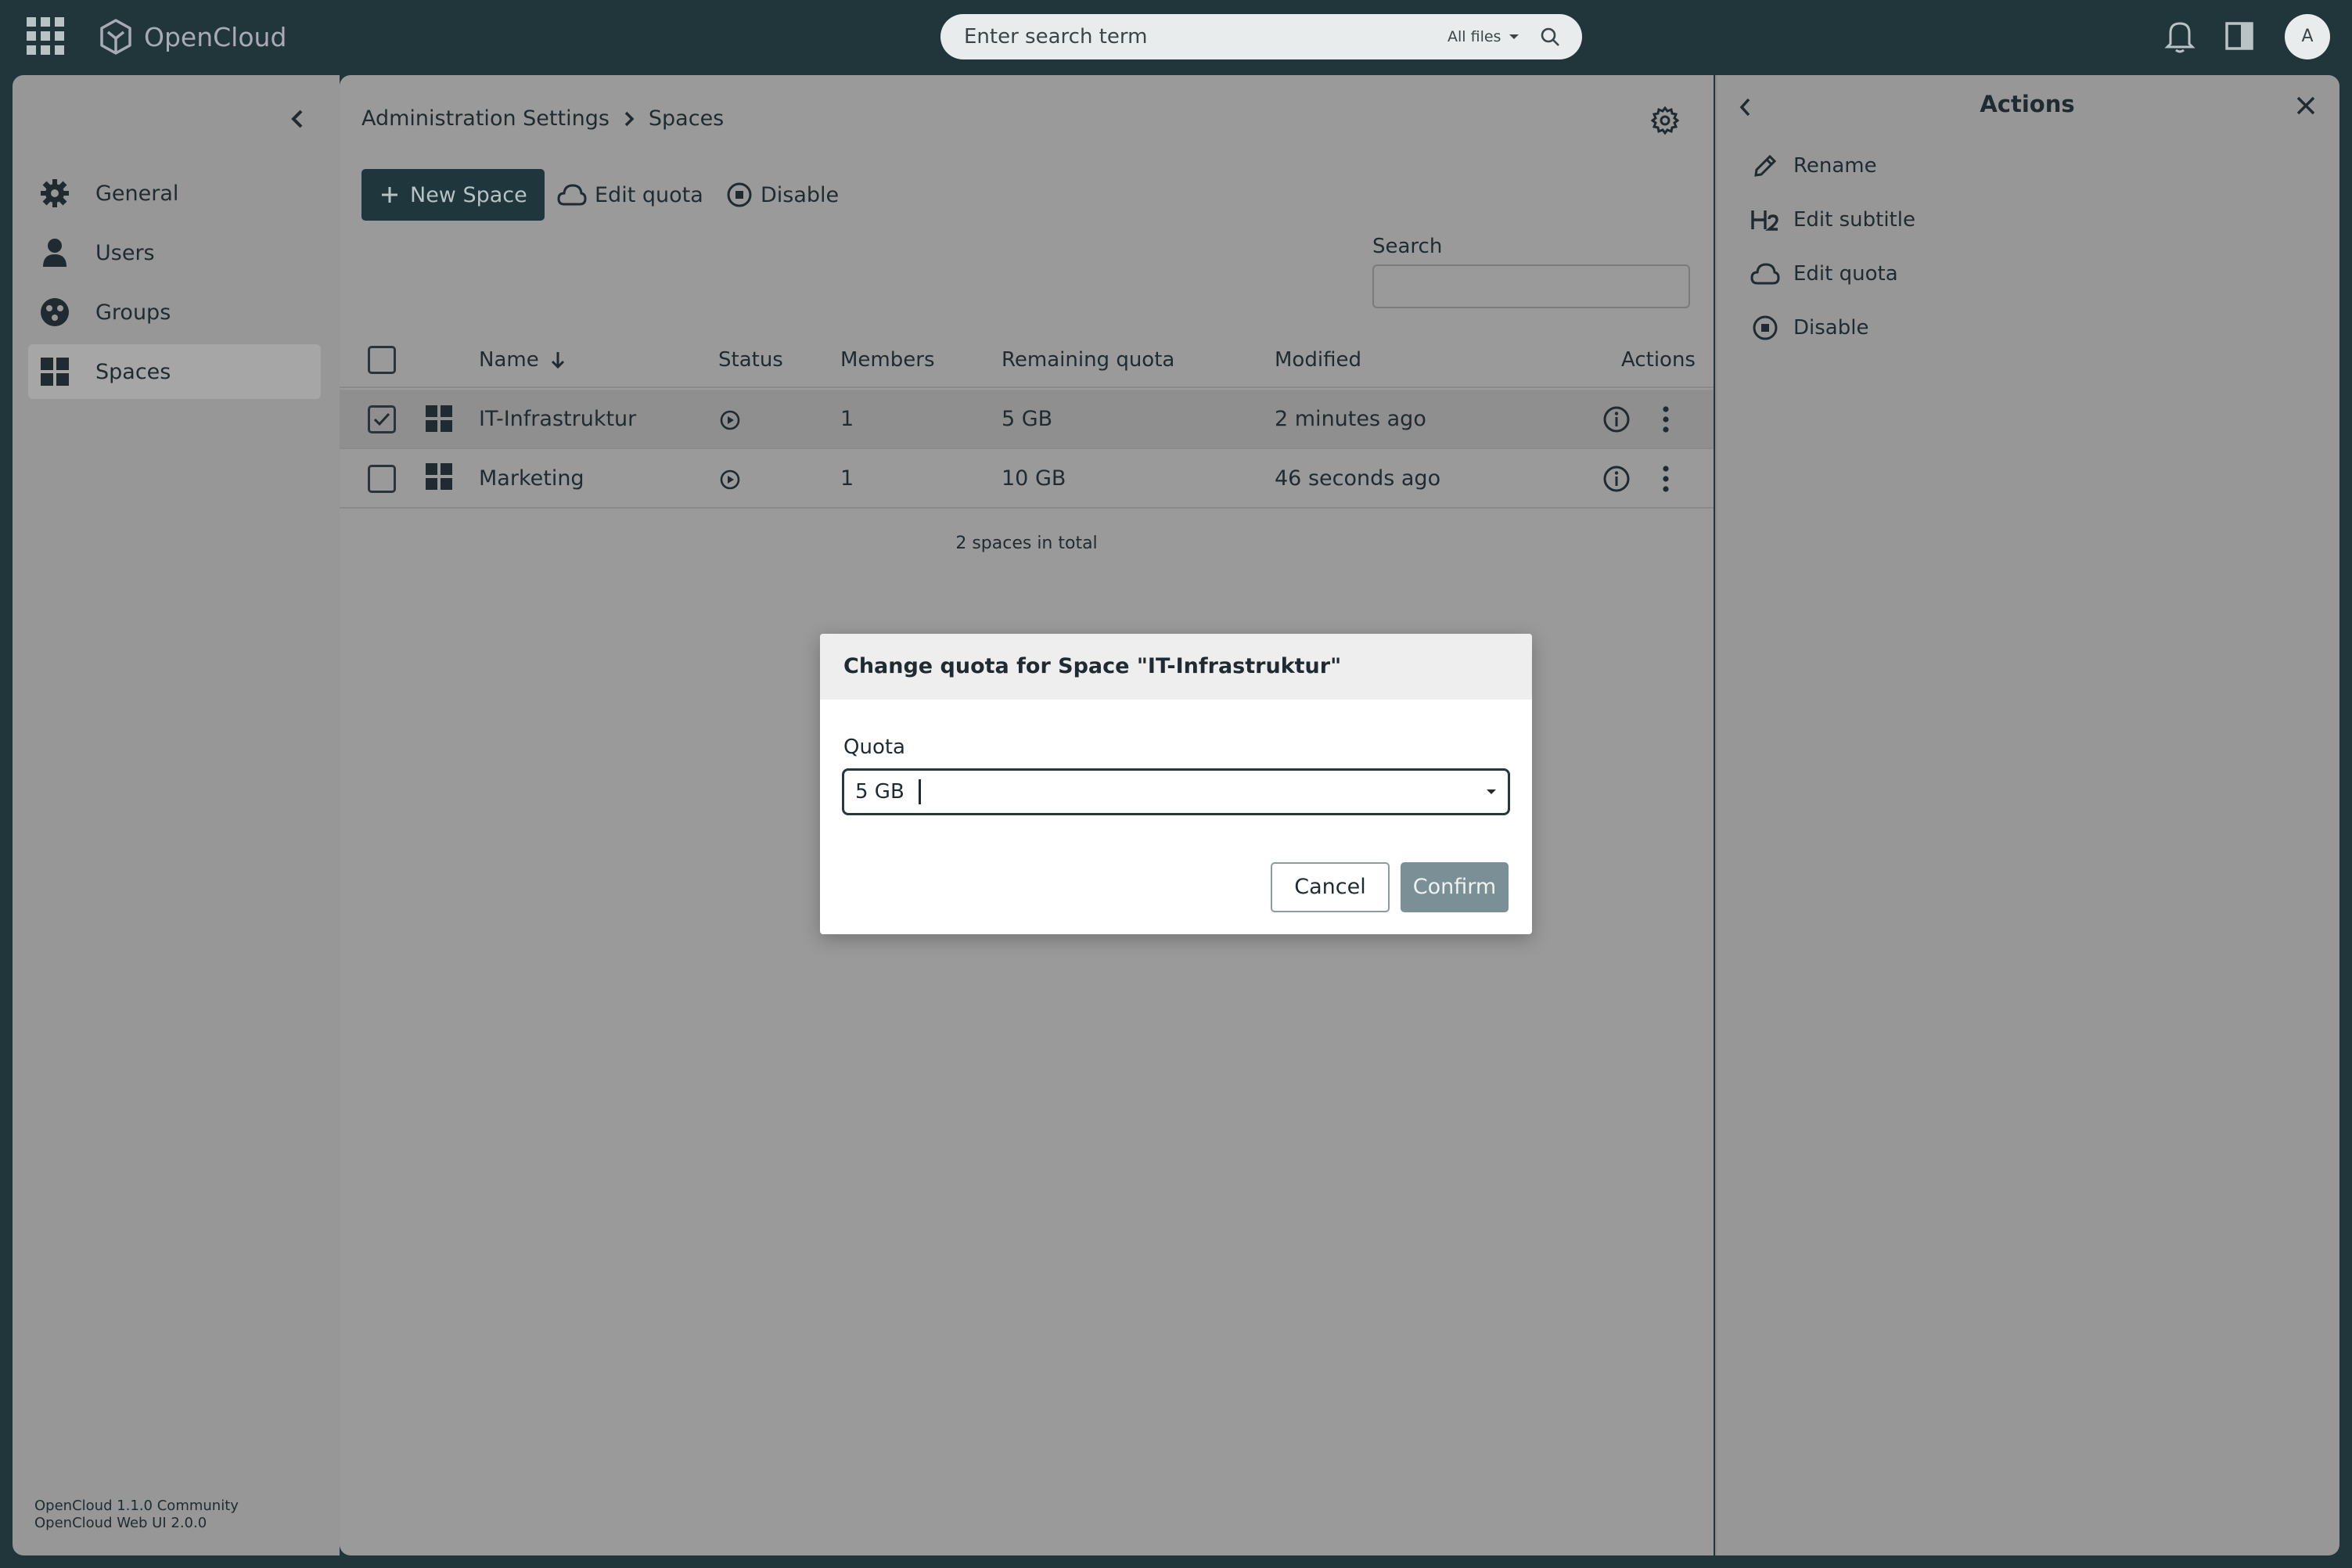  I want to click on sidebar-item-general: General, so click(174, 193).